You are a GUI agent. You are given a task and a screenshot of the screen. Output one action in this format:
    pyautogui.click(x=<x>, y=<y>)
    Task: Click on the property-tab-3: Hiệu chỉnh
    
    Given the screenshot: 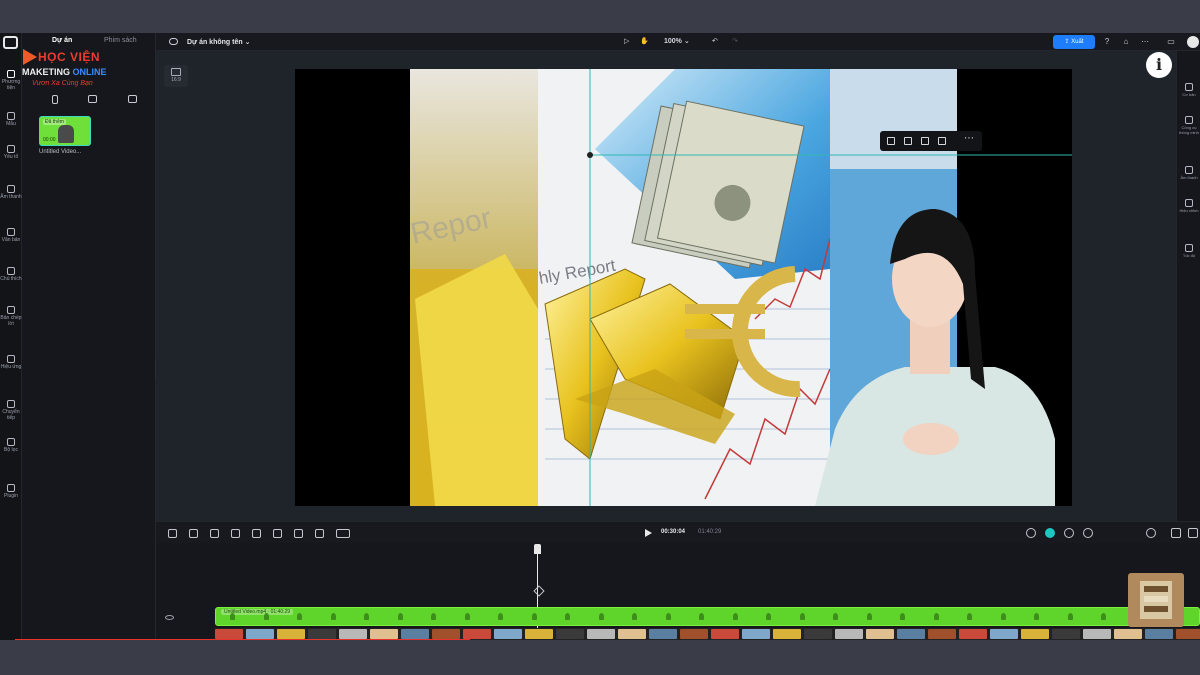 What is the action you would take?
    pyautogui.click(x=1188, y=206)
    